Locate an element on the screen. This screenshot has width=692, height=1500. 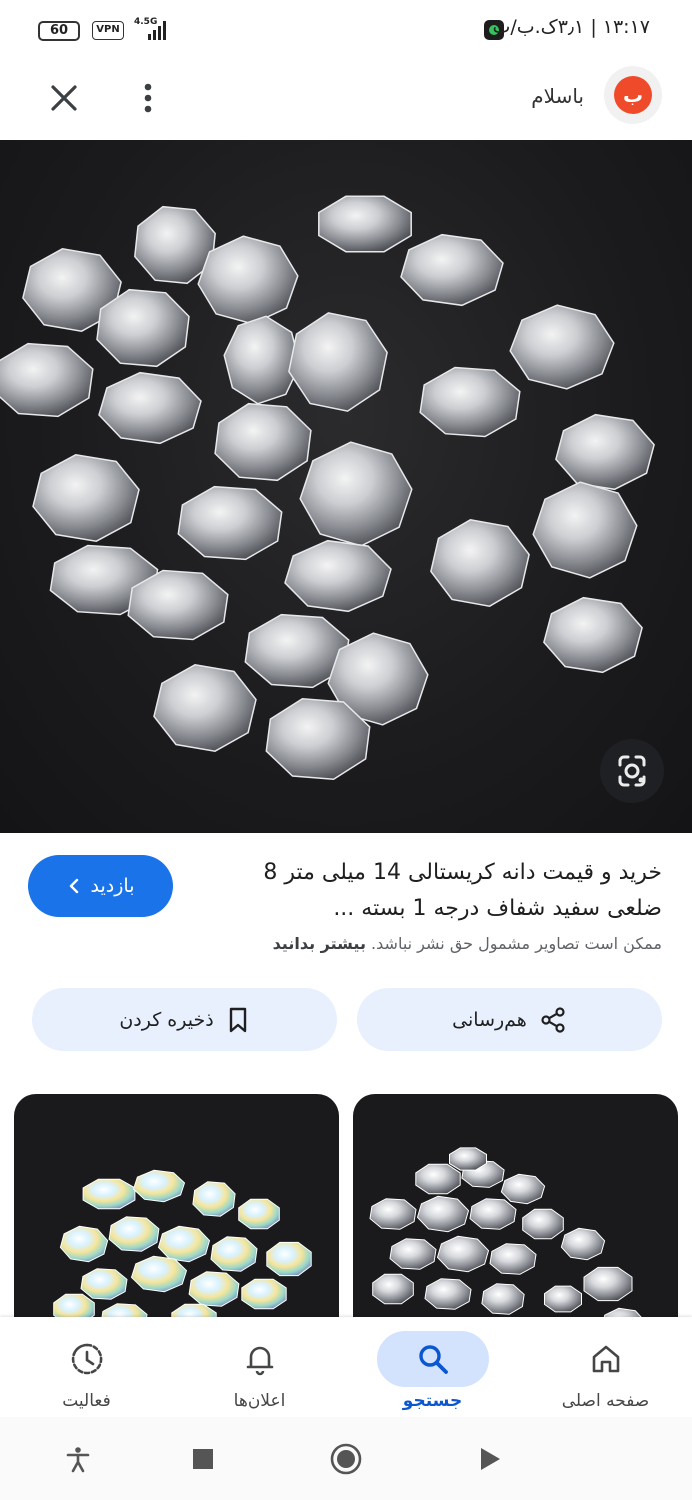
bookmark-icon is located at coordinates (237, 1019).